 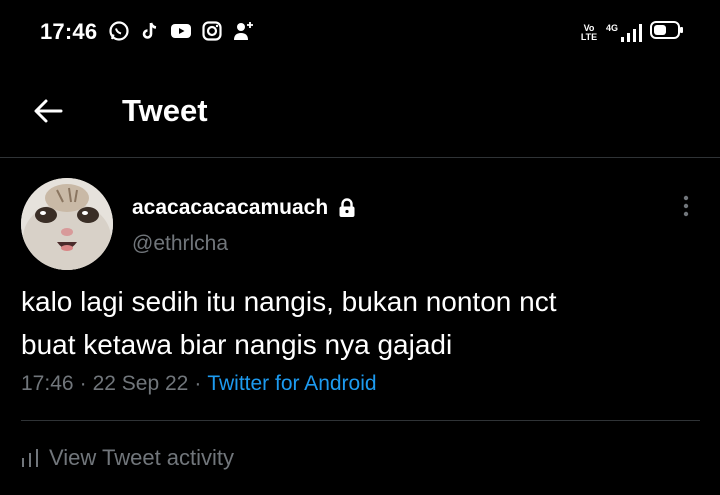 What do you see at coordinates (180, 244) in the screenshot?
I see `user-handle: @ethrlcha` at bounding box center [180, 244].